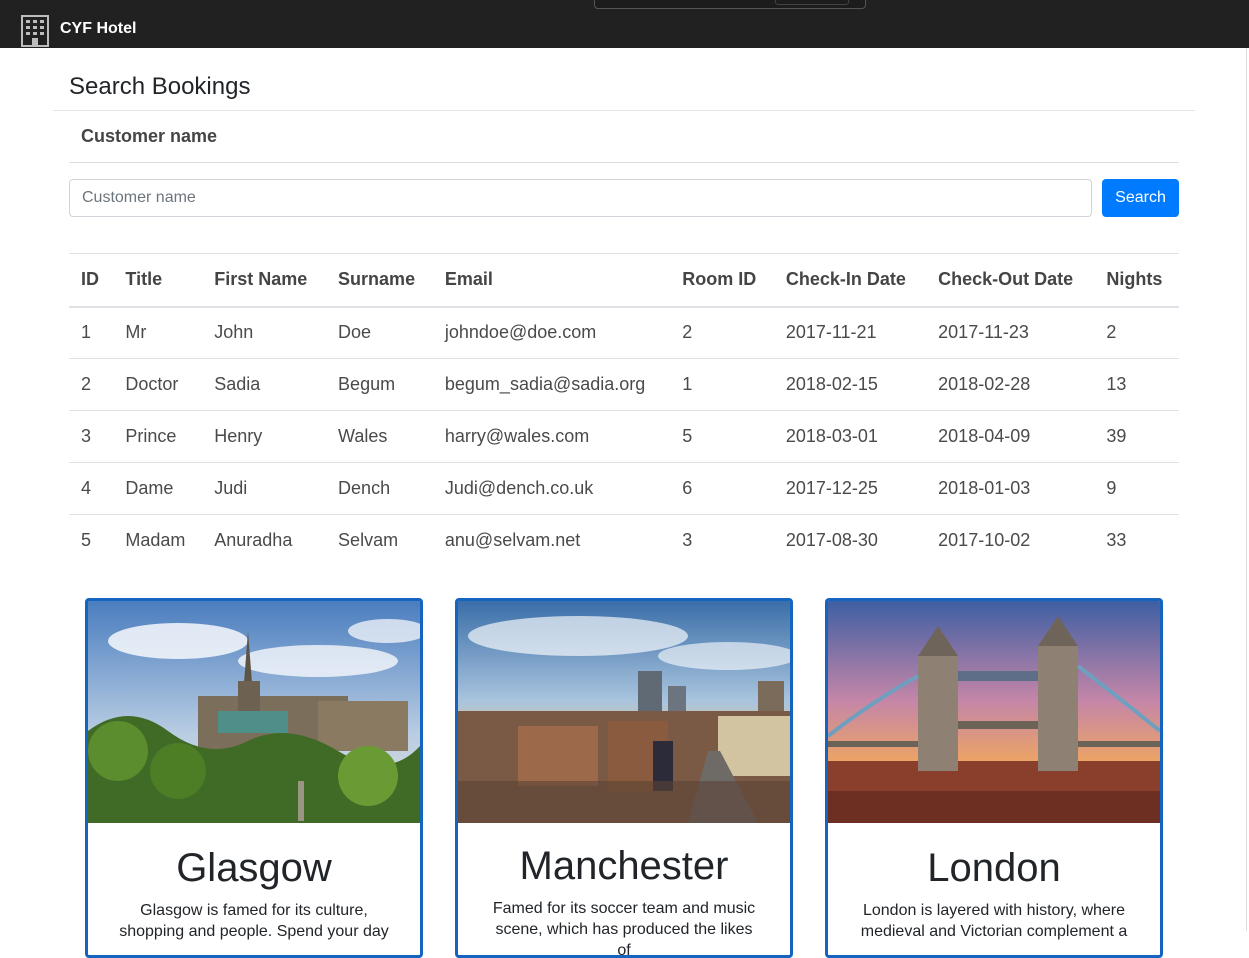 The image size is (1249, 958). Describe the element at coordinates (722, 280) in the screenshot. I see `header-room-id: Room ID` at that location.